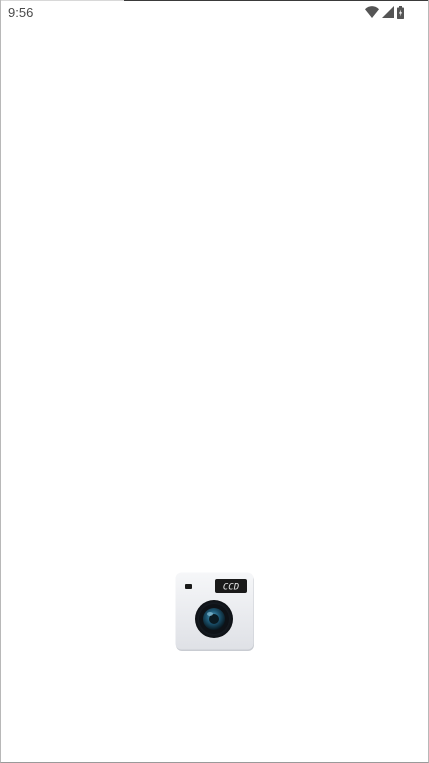 The width and height of the screenshot is (429, 763). What do you see at coordinates (215, 612) in the screenshot?
I see `camera-app-icon: CCD` at bounding box center [215, 612].